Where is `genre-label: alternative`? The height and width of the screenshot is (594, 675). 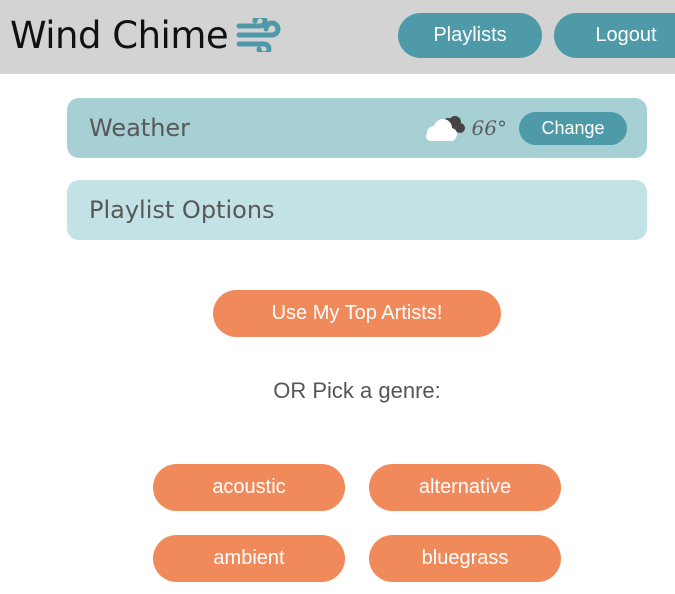 genre-label: alternative is located at coordinates (465, 487).